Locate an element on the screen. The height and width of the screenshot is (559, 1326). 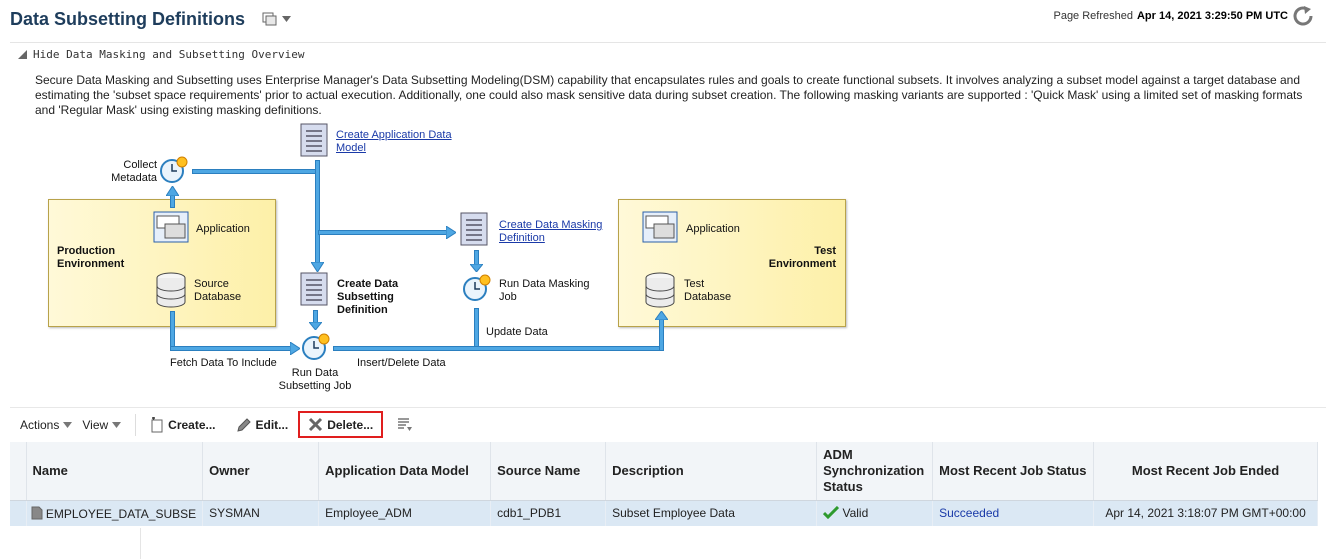
column-header-adm-sync: ADM Synchronization Status is located at coordinates (875, 471).